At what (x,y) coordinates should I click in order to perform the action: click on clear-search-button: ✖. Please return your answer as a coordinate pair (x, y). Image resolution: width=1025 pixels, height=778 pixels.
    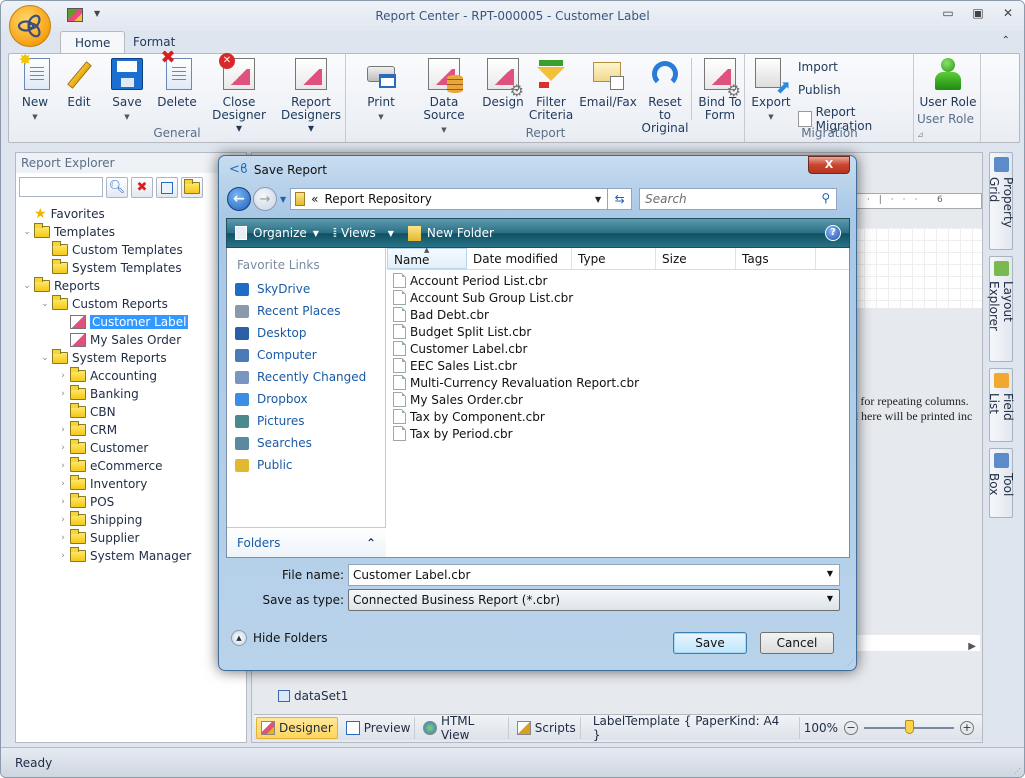
    Looking at the image, I should click on (142, 187).